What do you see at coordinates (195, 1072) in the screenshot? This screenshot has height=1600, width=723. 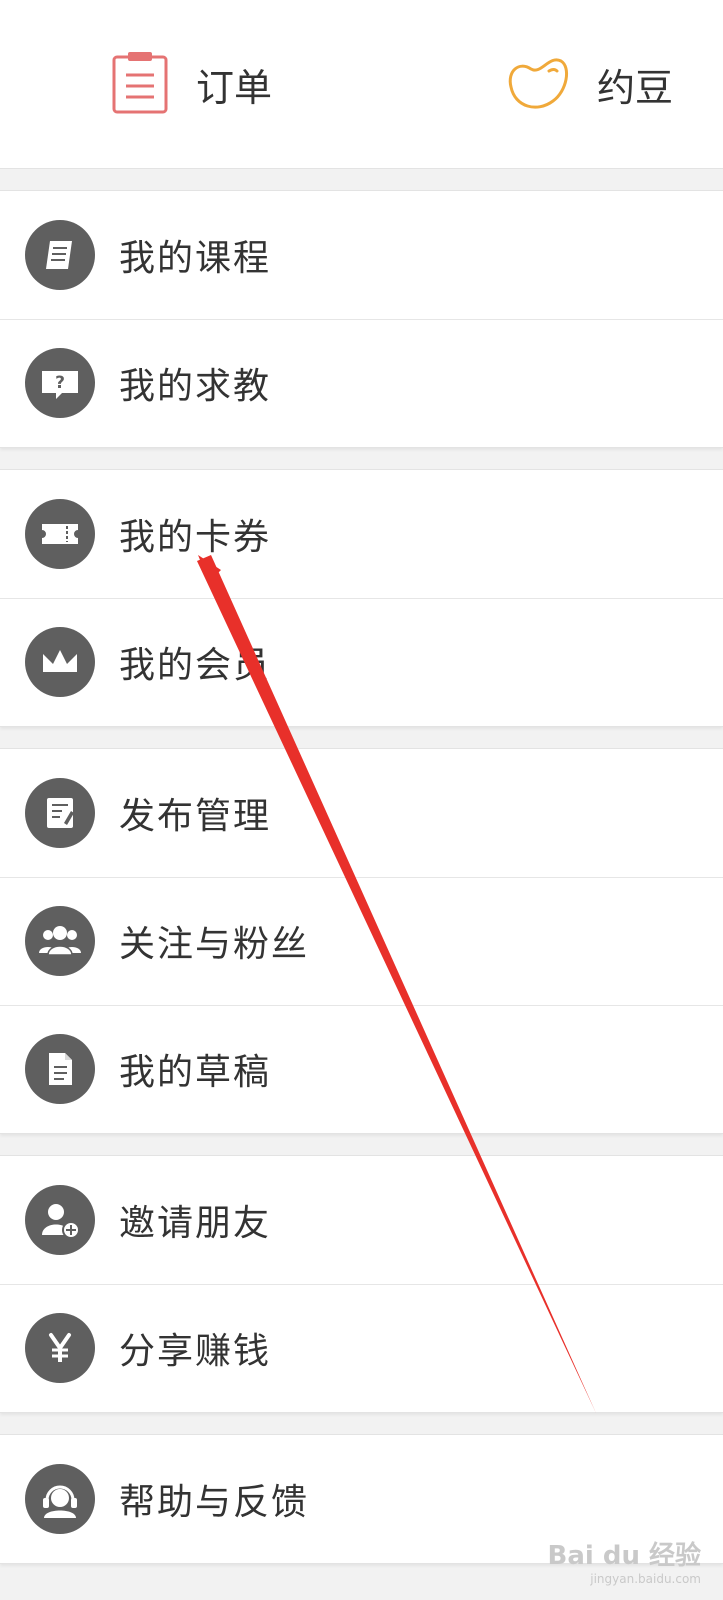 I see `menu-label: 我的草稿` at bounding box center [195, 1072].